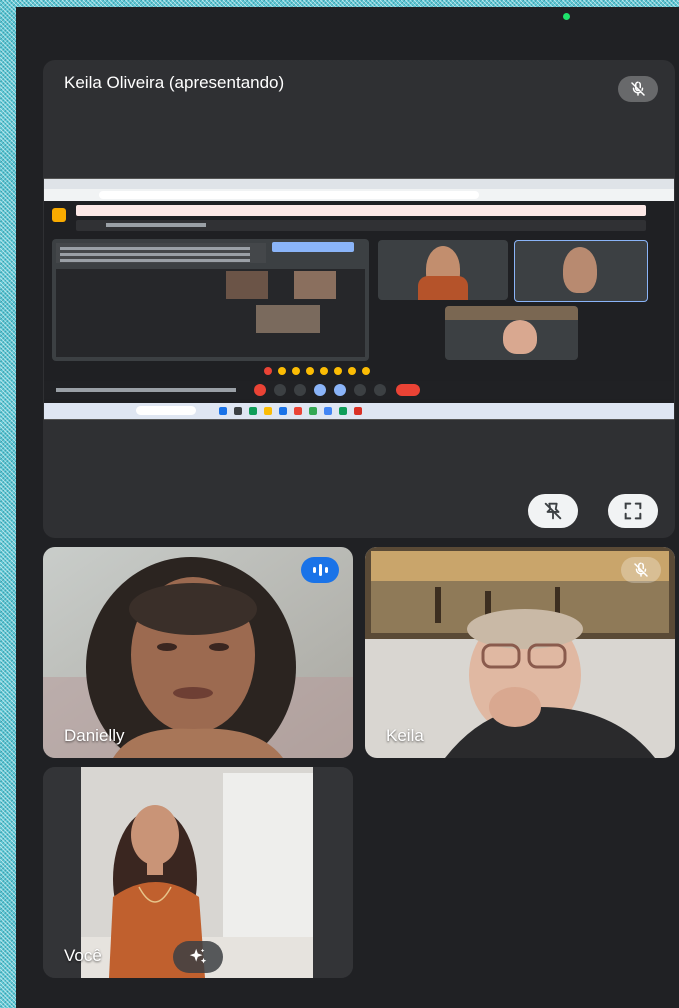  I want to click on unpin-button, so click(553, 511).